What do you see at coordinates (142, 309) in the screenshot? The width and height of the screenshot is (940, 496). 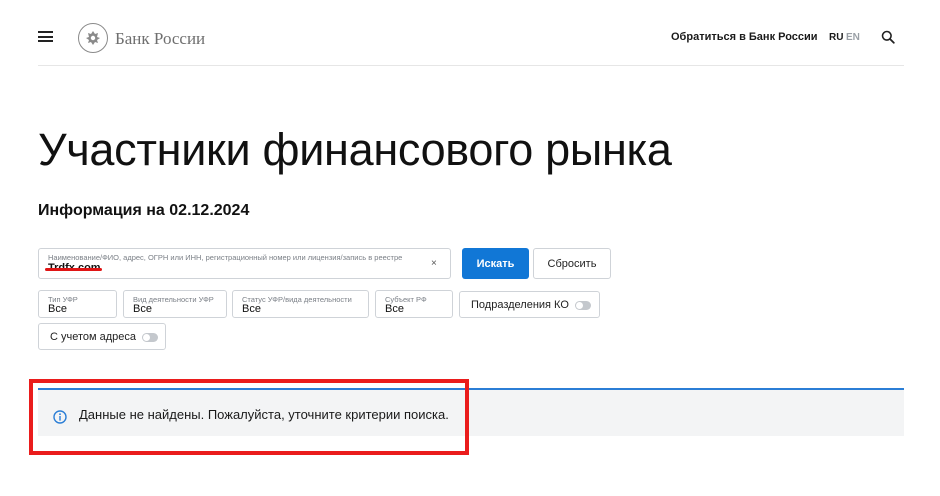 I see `activity-select-value: Все` at bounding box center [142, 309].